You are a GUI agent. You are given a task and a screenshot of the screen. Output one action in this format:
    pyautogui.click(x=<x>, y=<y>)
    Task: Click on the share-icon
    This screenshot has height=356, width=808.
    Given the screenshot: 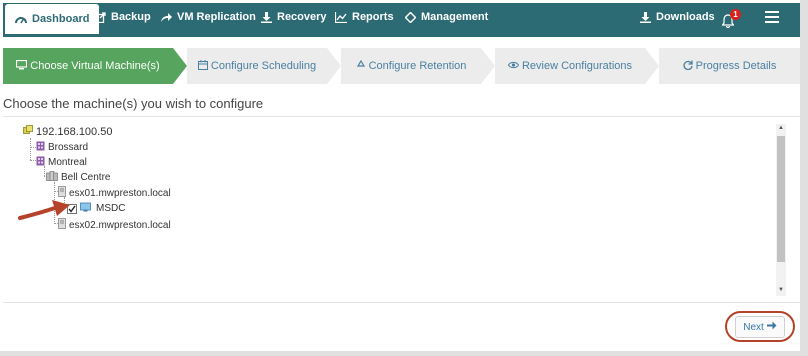 What is the action you would take?
    pyautogui.click(x=166, y=17)
    